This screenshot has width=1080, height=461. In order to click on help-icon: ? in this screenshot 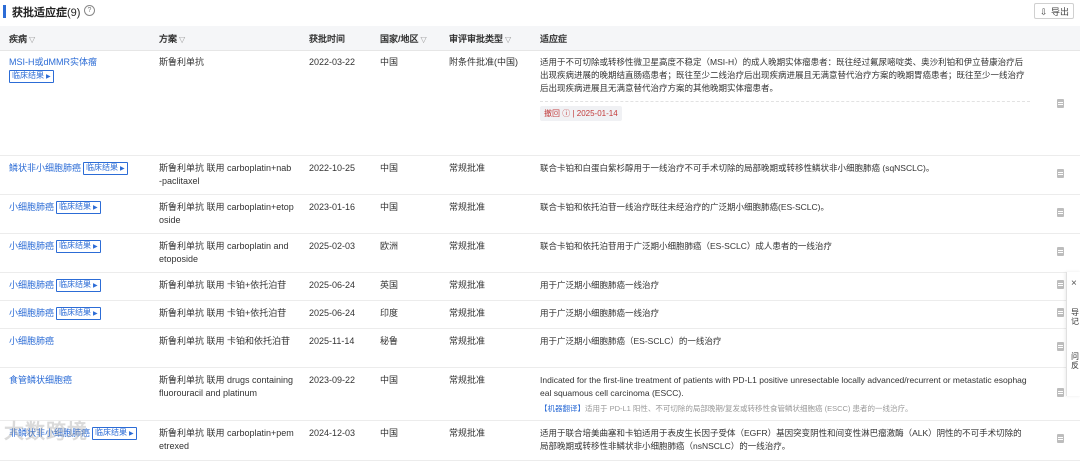, I will do `click(89, 10)`.